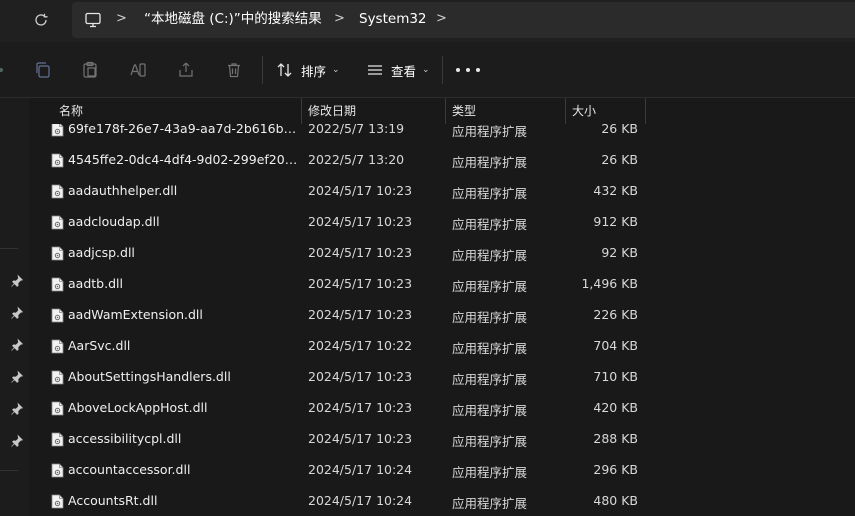 The height and width of the screenshot is (516, 855). What do you see at coordinates (606, 111) in the screenshot?
I see `column-size: 大小` at bounding box center [606, 111].